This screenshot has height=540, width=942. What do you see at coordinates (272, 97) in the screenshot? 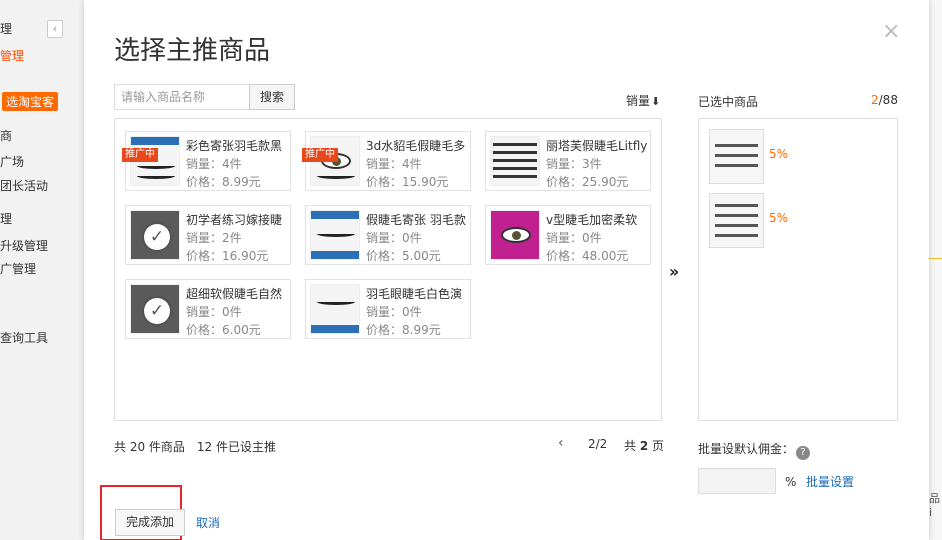
I see `search-button: 搜索` at bounding box center [272, 97].